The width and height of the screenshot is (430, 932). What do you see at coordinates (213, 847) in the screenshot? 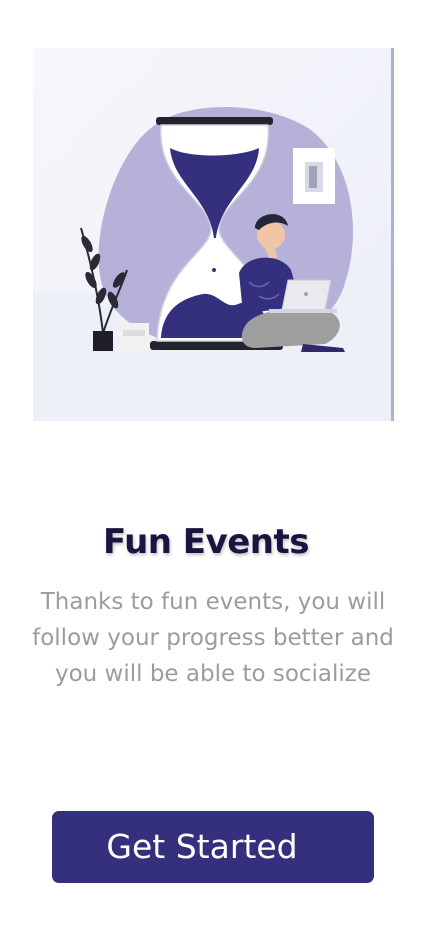
I see `get-started-button: Get Started` at bounding box center [213, 847].